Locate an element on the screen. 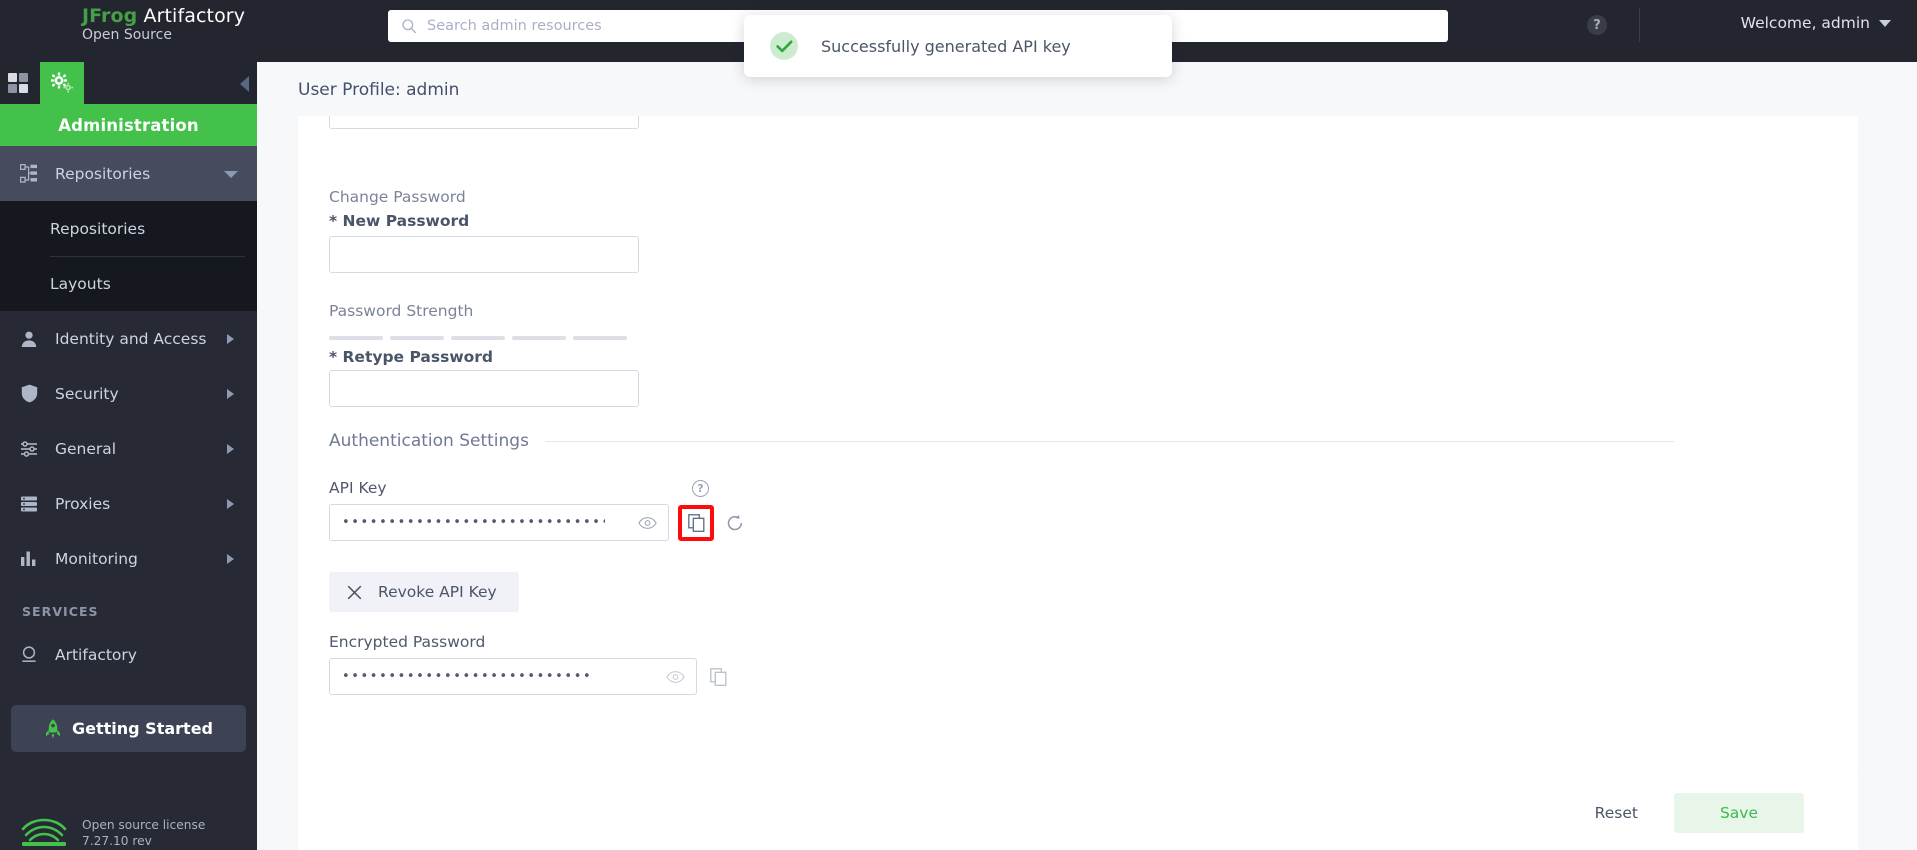  logo-jfrog-text: JFrog is located at coordinates (110, 16).